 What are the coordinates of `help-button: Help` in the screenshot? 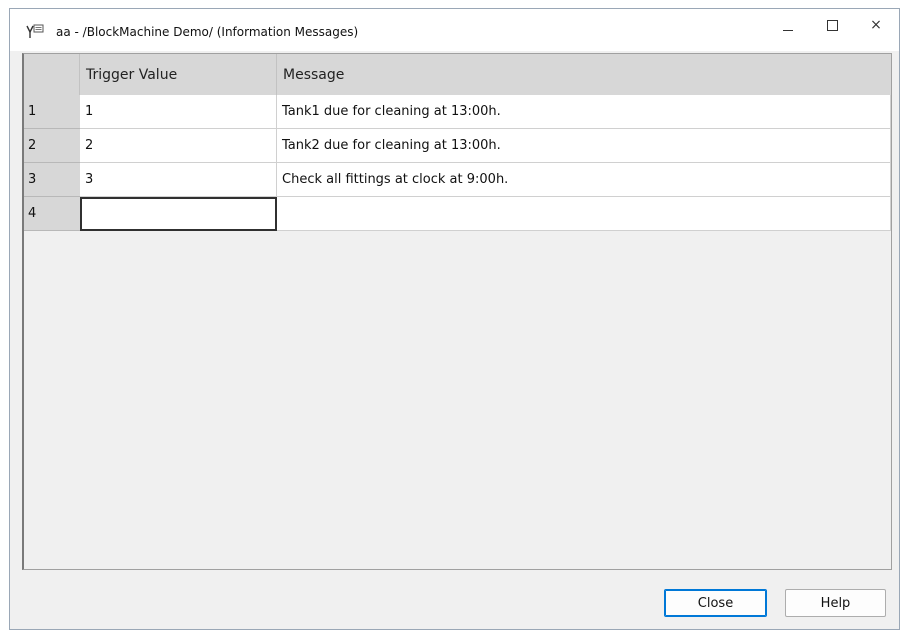 It's located at (835, 603).